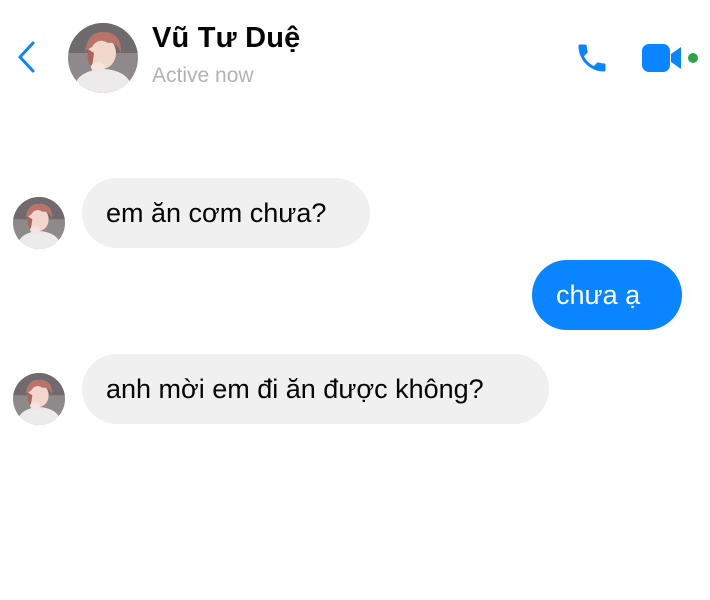 The height and width of the screenshot is (600, 710). Describe the element at coordinates (693, 58) in the screenshot. I see `online-dot-icon` at that location.